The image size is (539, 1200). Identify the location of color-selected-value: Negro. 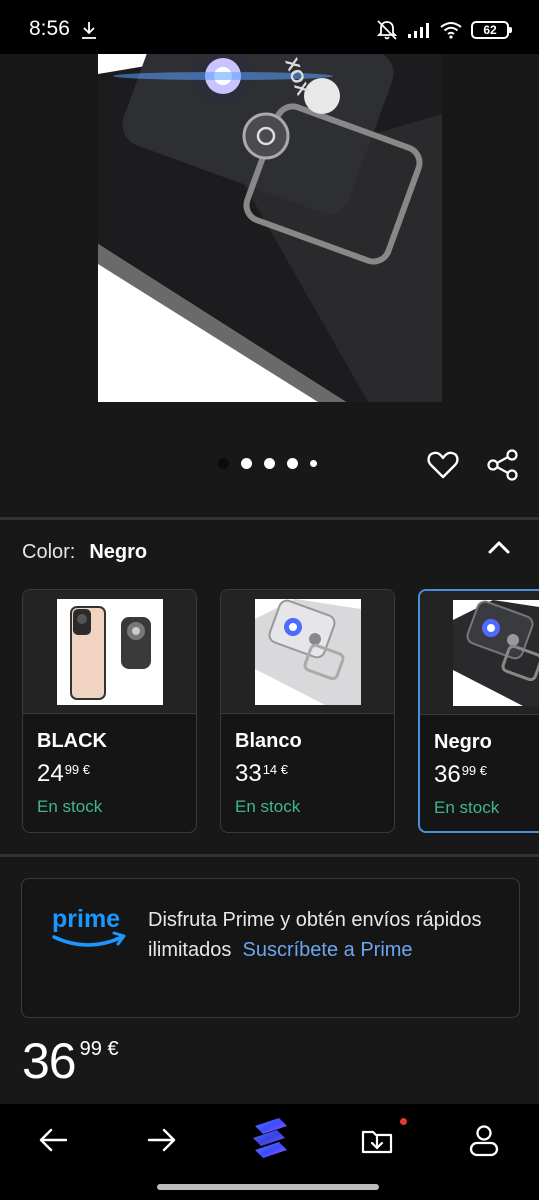
(118, 552).